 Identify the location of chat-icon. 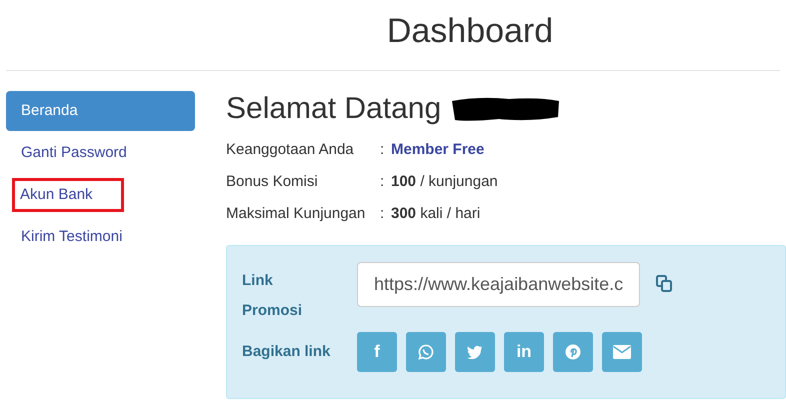
(426, 352).